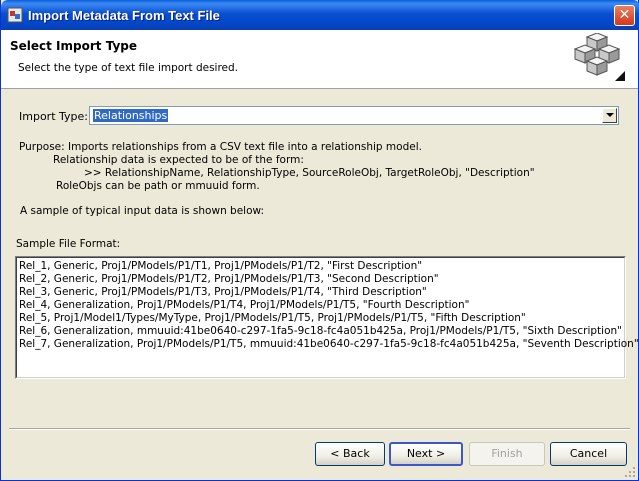  Describe the element at coordinates (74, 46) in the screenshot. I see `page-title: Select Import Type` at that location.